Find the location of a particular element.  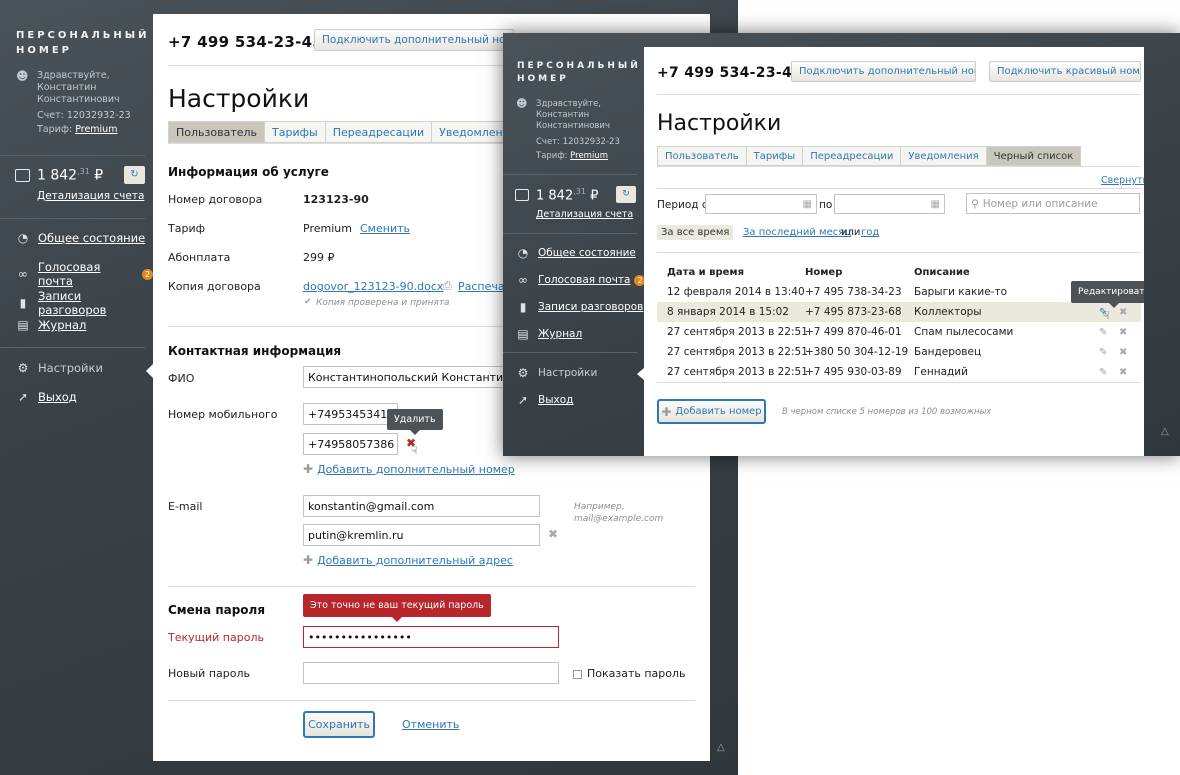

show-password-checkbox is located at coordinates (577, 674).